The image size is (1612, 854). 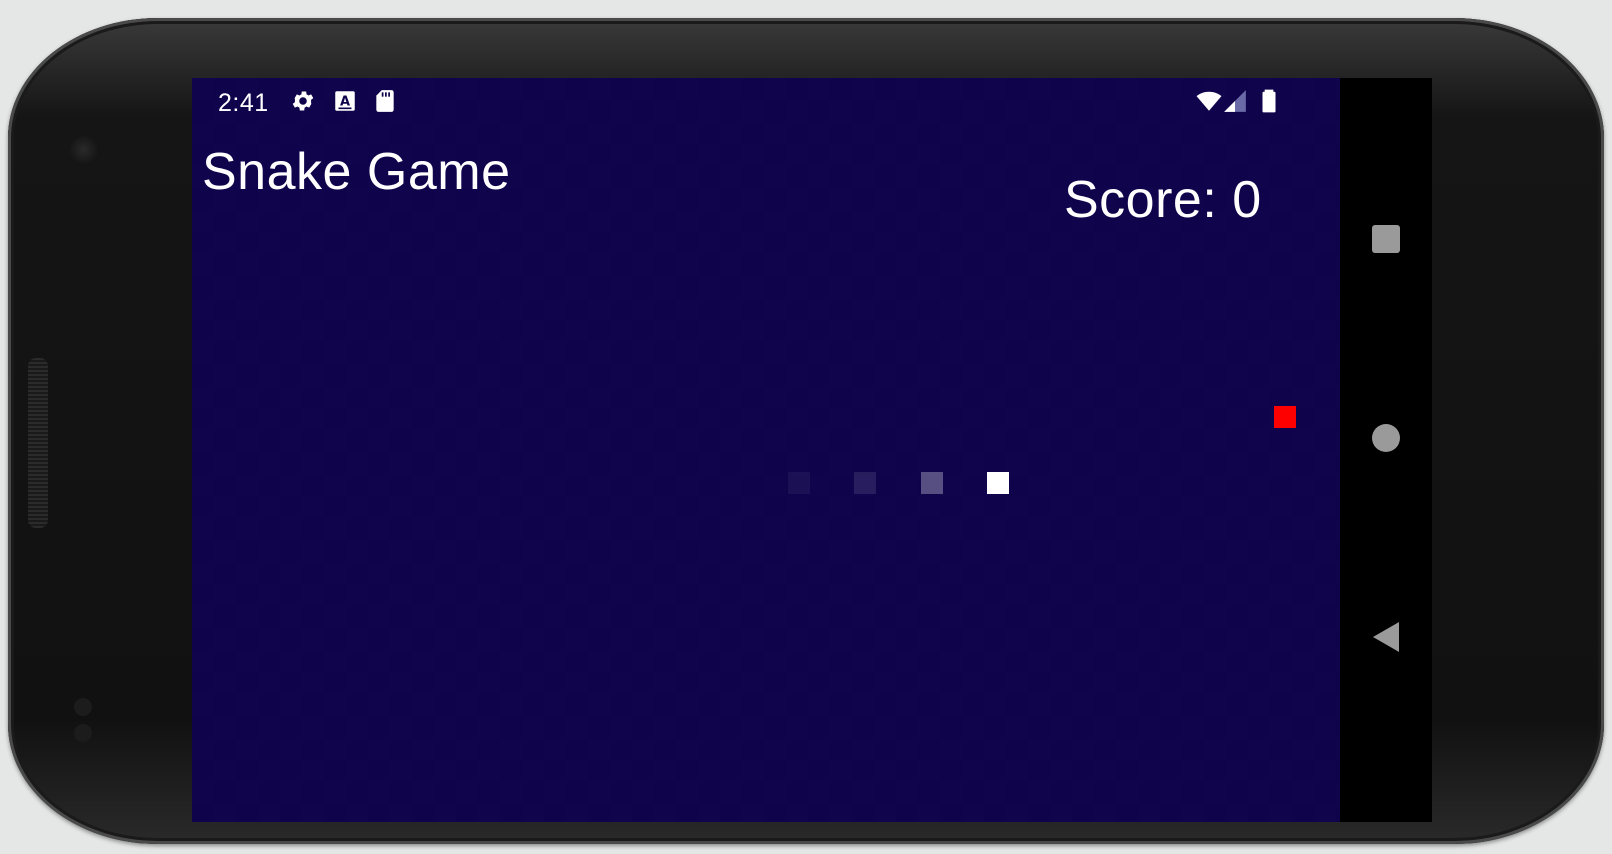 What do you see at coordinates (356, 172) in the screenshot?
I see `game-title: Snake Game` at bounding box center [356, 172].